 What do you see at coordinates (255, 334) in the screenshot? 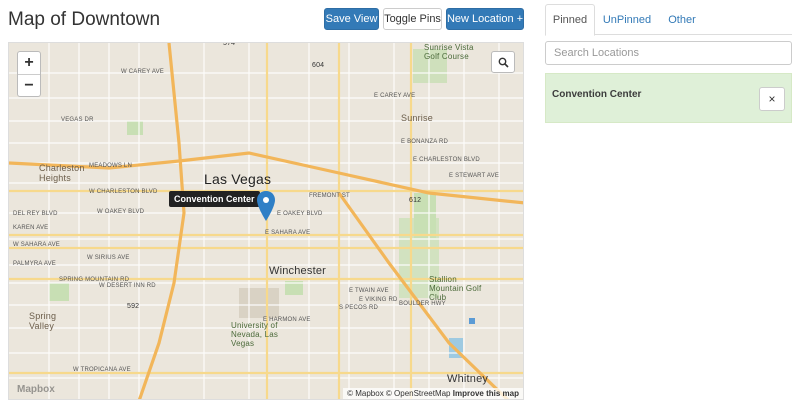
I see `map-label-unlv: University of Nevada, Las Vegas` at bounding box center [255, 334].